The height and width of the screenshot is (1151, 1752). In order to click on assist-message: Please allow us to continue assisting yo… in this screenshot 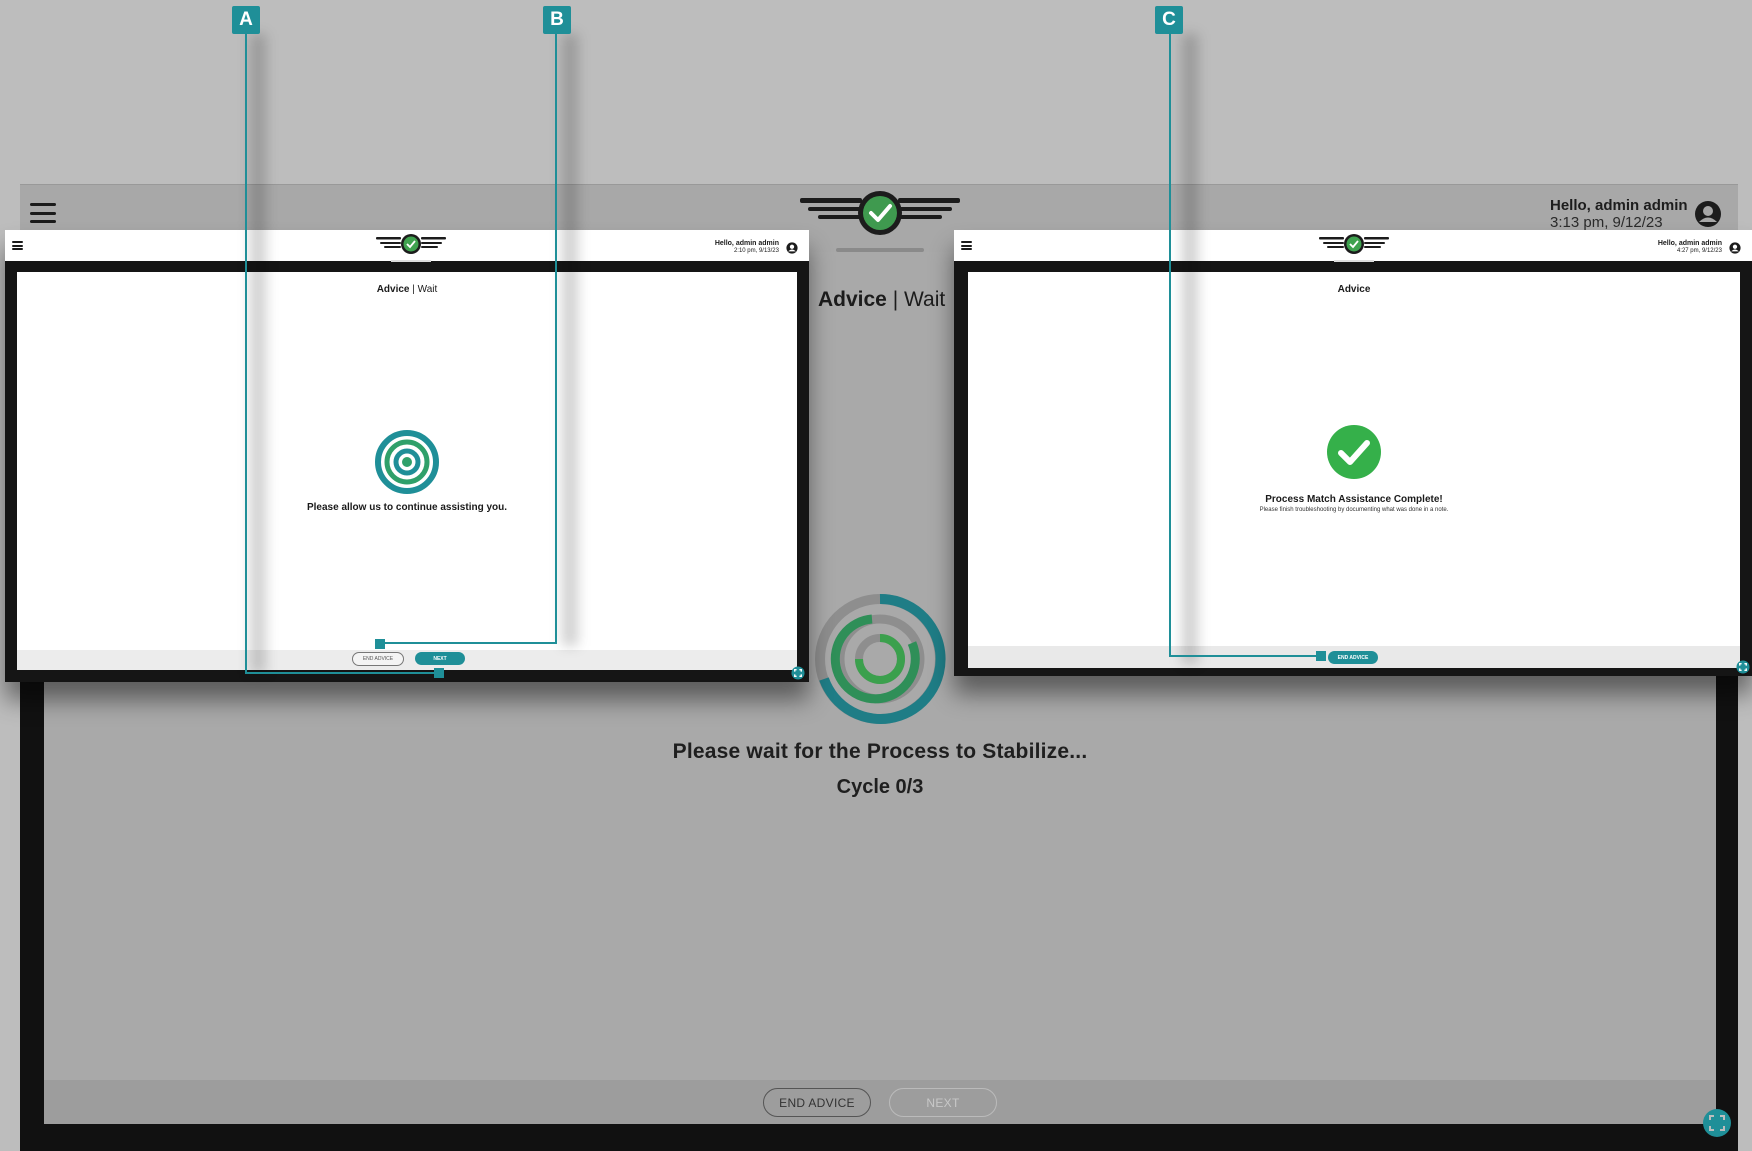, I will do `click(407, 507)`.